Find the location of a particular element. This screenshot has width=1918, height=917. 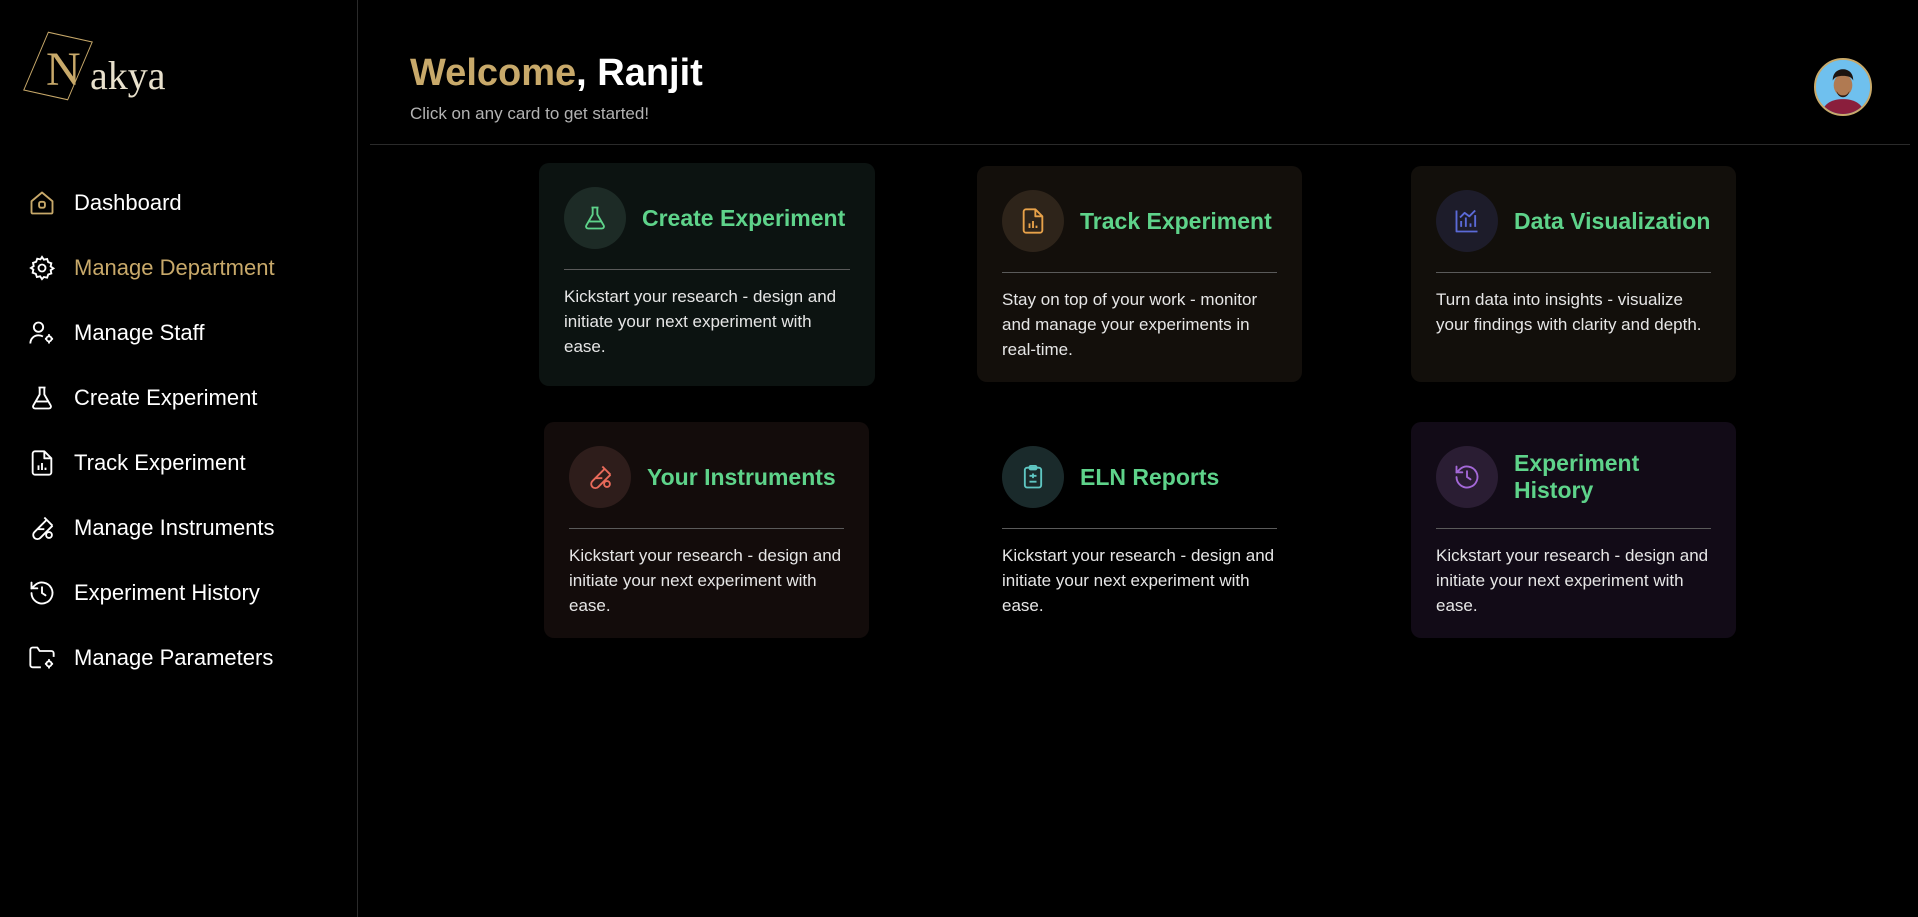

sidebar-item-track-experiment: Track Experiment is located at coordinates (183, 462).